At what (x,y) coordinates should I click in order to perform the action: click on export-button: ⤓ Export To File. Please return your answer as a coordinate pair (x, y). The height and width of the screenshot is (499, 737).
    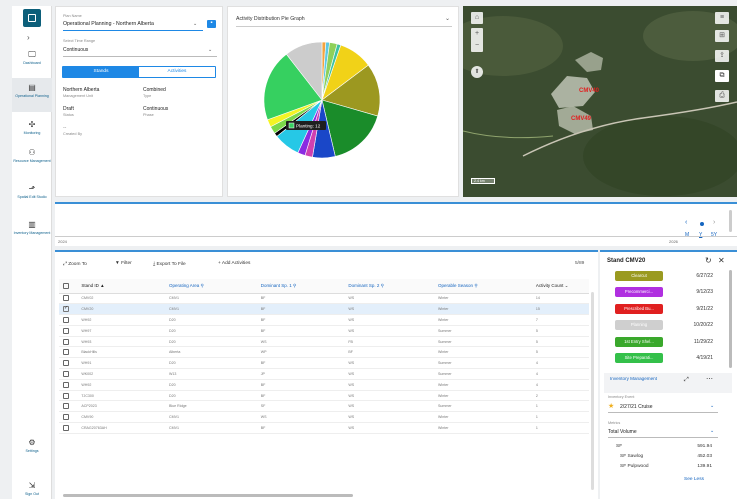
    Looking at the image, I should click on (169, 264).